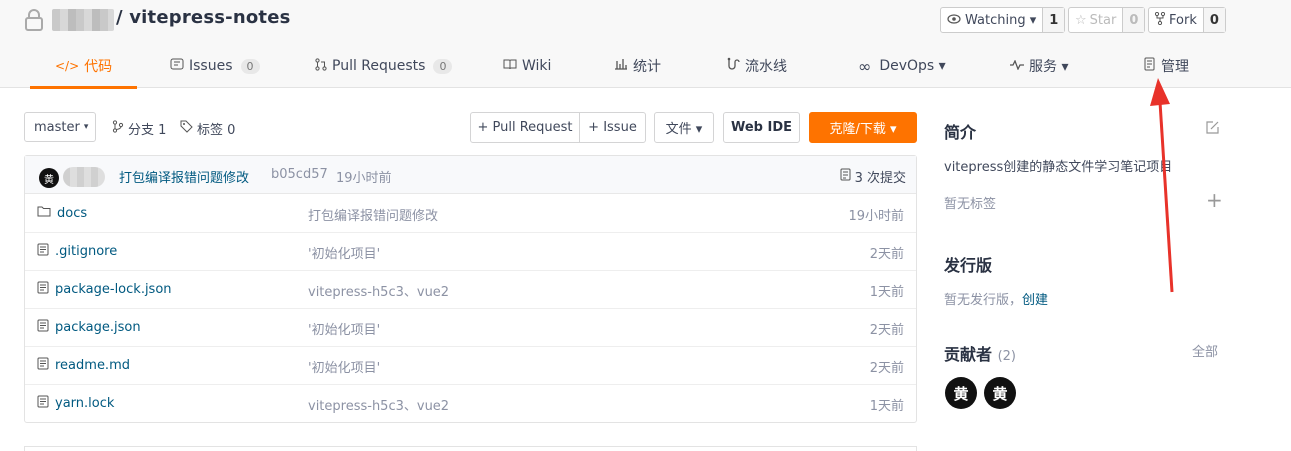 Image resolution: width=1291 pixels, height=451 pixels. Describe the element at coordinates (84, 177) in the screenshot. I see `commit-author-blurred` at that location.